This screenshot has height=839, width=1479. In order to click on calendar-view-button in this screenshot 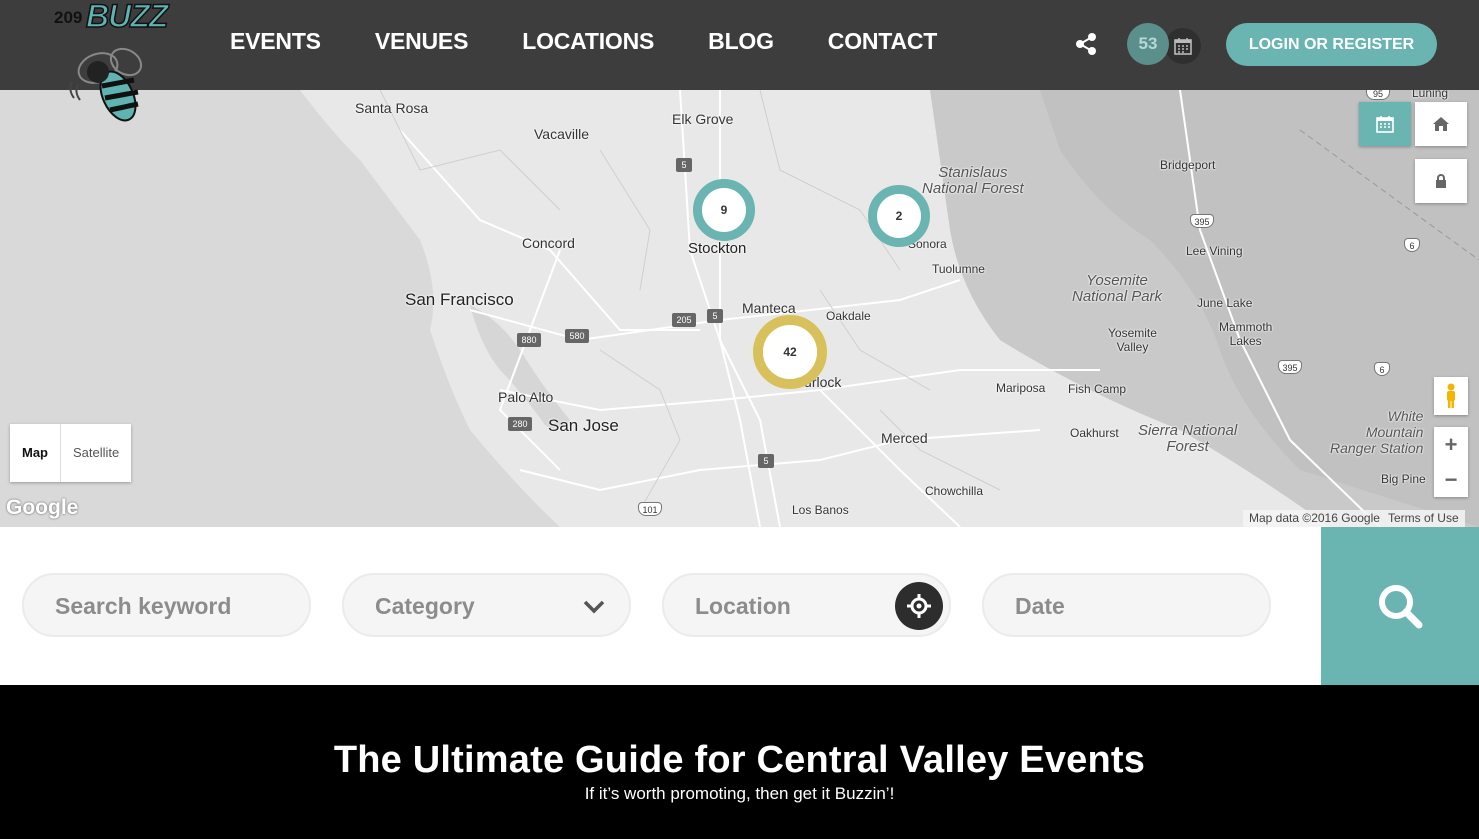, I will do `click(1385, 124)`.